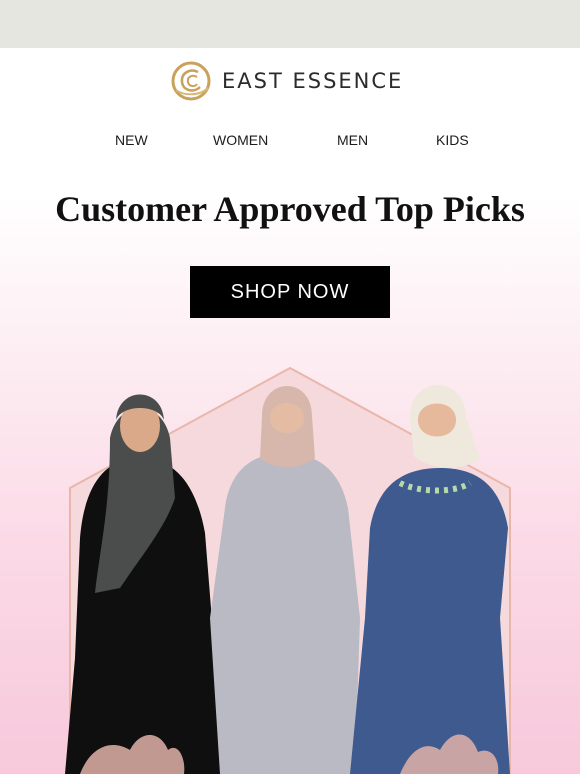 Image resolution: width=580 pixels, height=774 pixels. Describe the element at coordinates (452, 140) in the screenshot. I see `nav-item-kids: KIDS` at that location.